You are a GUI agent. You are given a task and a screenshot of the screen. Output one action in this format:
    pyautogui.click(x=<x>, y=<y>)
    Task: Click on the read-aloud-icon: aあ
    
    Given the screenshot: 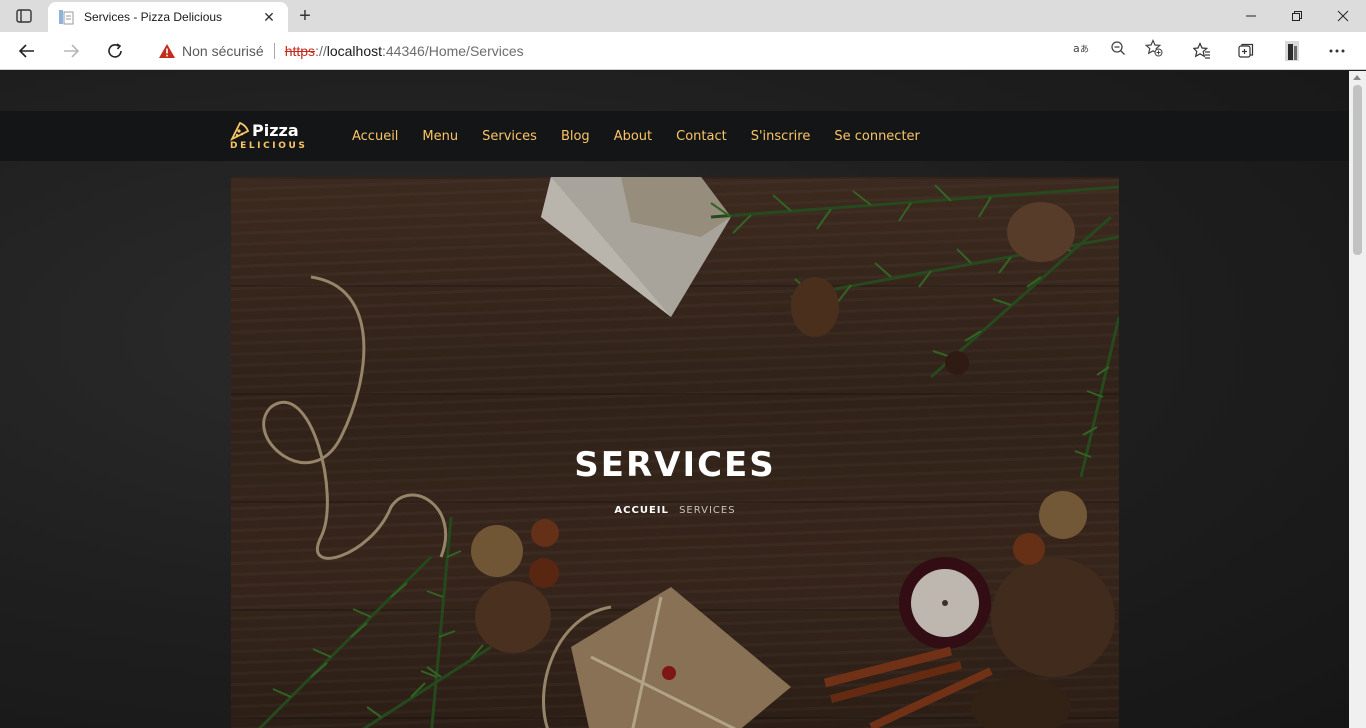 What is the action you would take?
    pyautogui.click(x=1081, y=48)
    